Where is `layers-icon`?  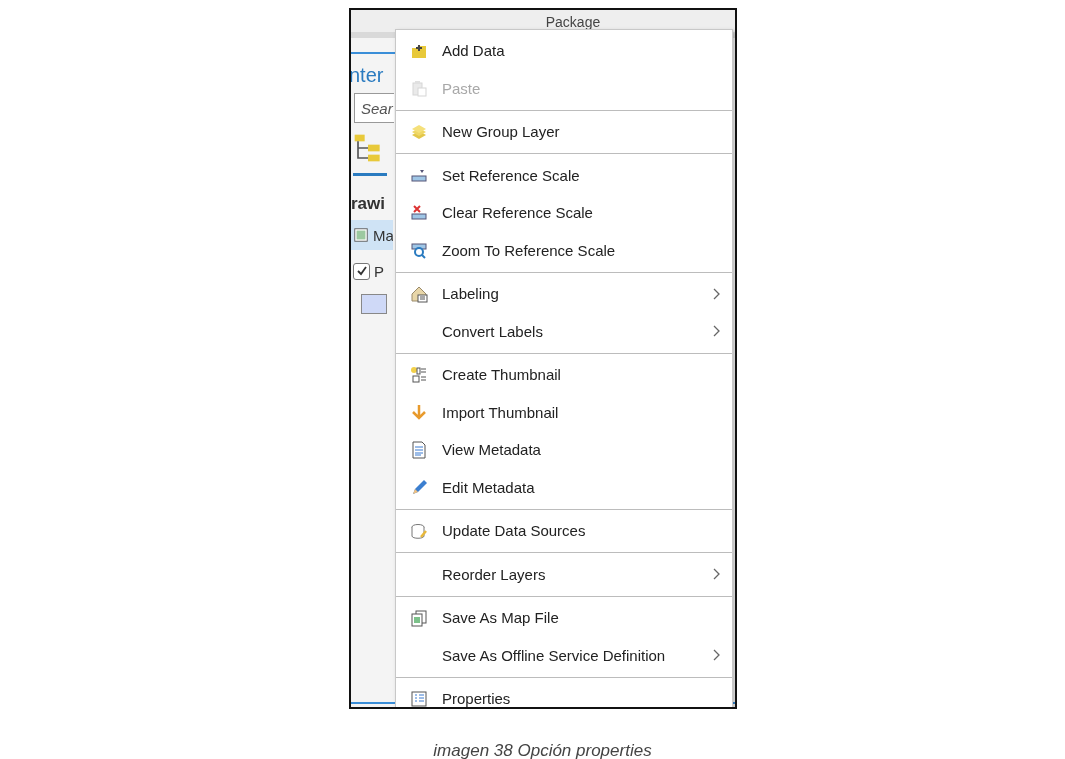 layers-icon is located at coordinates (419, 131).